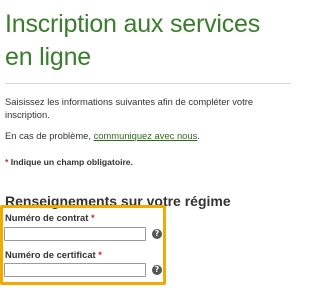 Image resolution: width=320 pixels, height=295 pixels. Describe the element at coordinates (47, 217) in the screenshot. I see `contract-label-text: Numéro de contrat` at that location.